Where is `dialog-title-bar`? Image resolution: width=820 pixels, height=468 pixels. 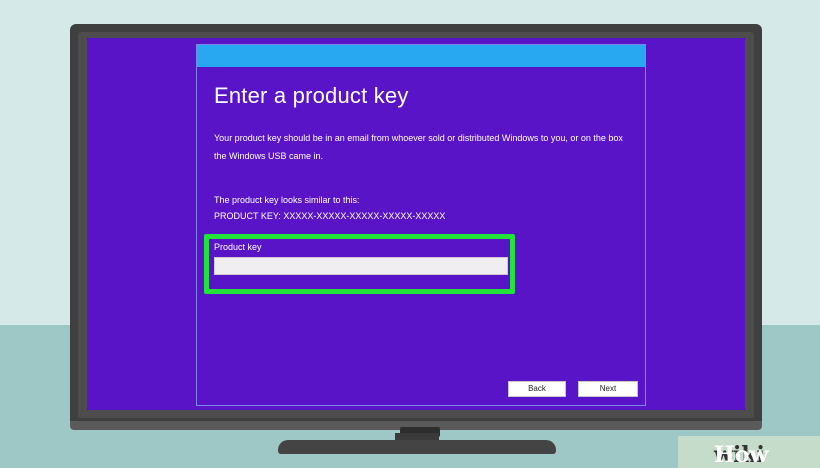
dialog-title-bar is located at coordinates (421, 56).